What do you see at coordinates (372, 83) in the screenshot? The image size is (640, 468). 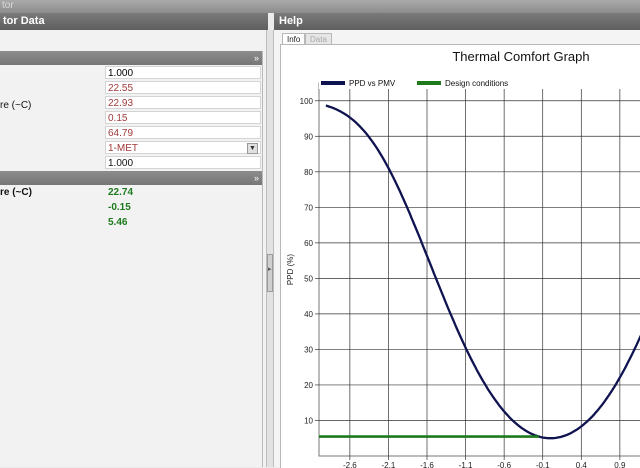 I see `legend-label-ppd: PPD vs PMV` at bounding box center [372, 83].